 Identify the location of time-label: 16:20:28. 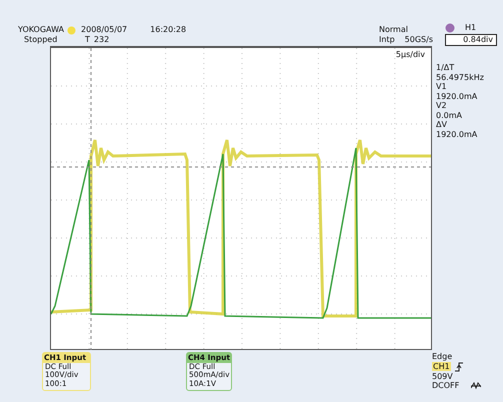
(168, 29).